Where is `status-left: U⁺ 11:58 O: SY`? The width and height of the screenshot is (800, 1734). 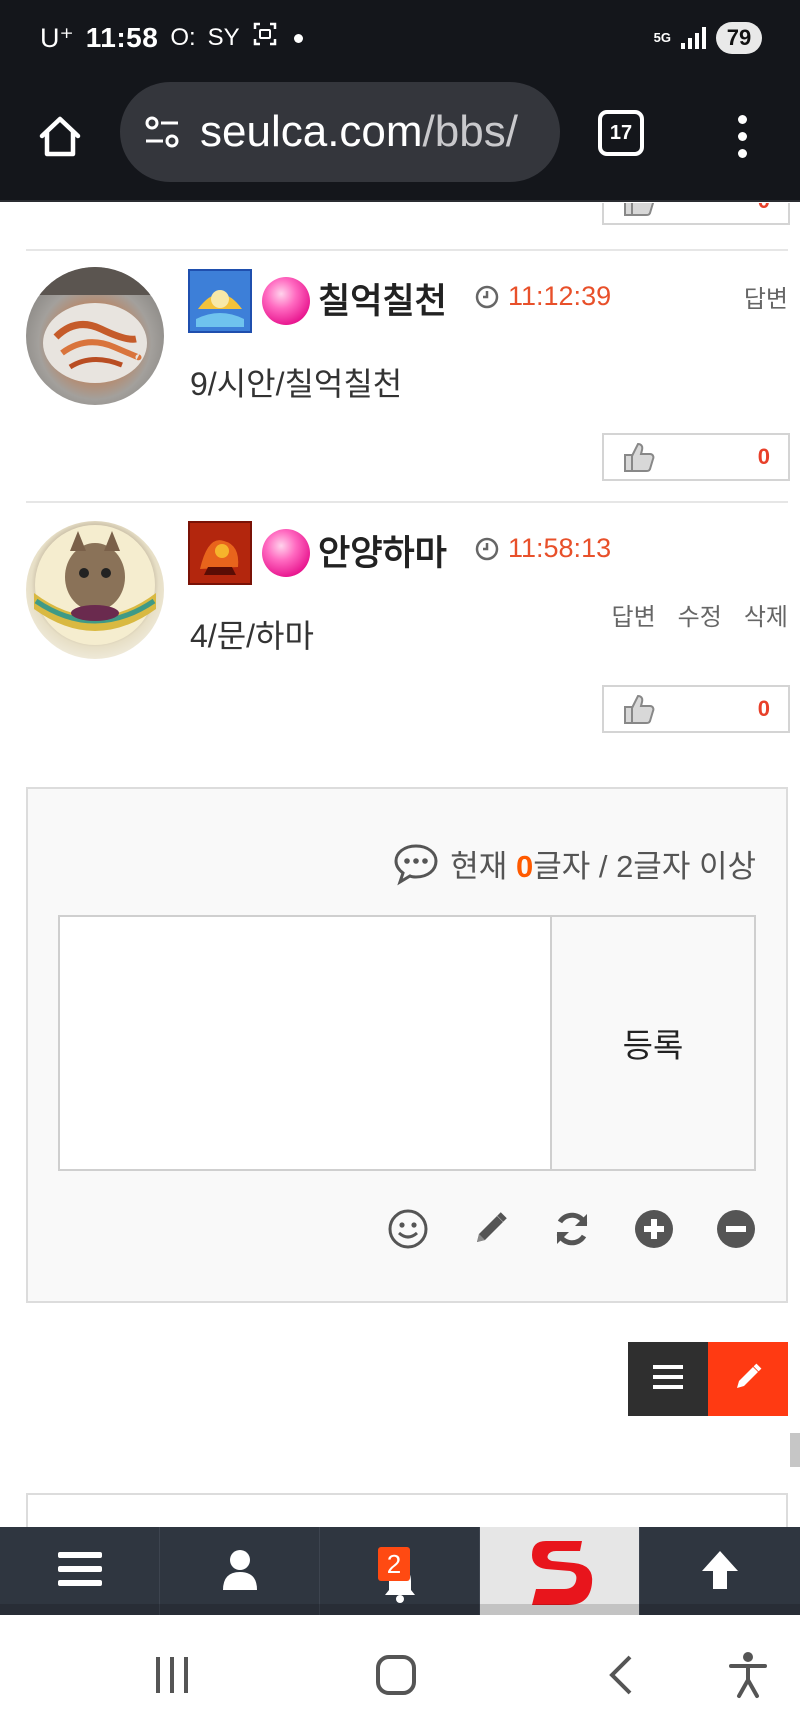 status-left: U⁺ 11:58 O: SY is located at coordinates (171, 38).